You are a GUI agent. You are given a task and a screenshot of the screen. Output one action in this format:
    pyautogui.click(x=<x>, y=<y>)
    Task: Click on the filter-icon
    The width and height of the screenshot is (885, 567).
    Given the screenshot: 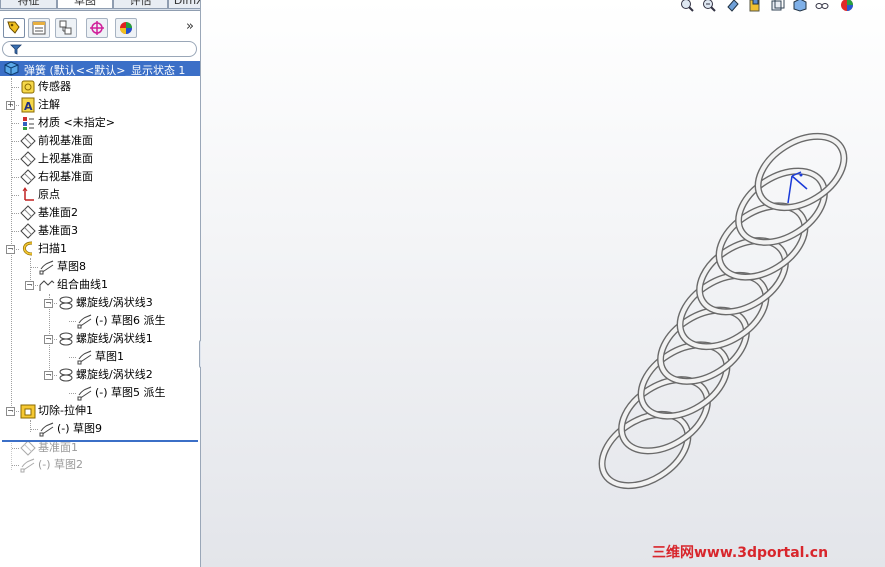 What is the action you would take?
    pyautogui.click(x=16, y=49)
    